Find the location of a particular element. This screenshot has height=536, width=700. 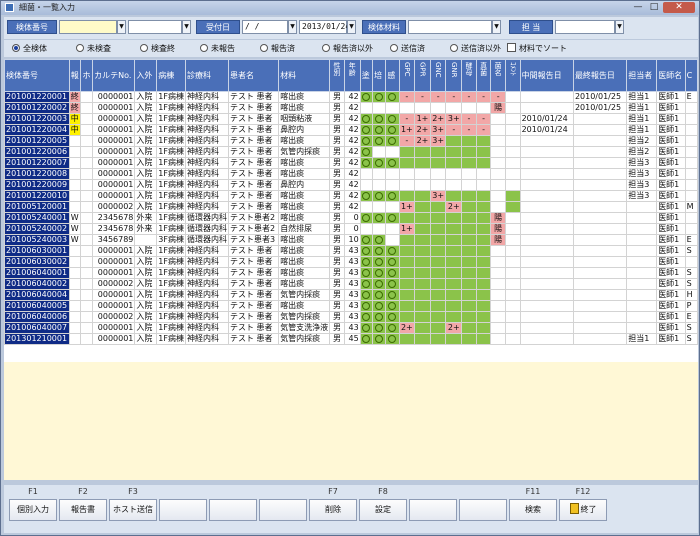

report-status-cell: W is located at coordinates (75, 240).